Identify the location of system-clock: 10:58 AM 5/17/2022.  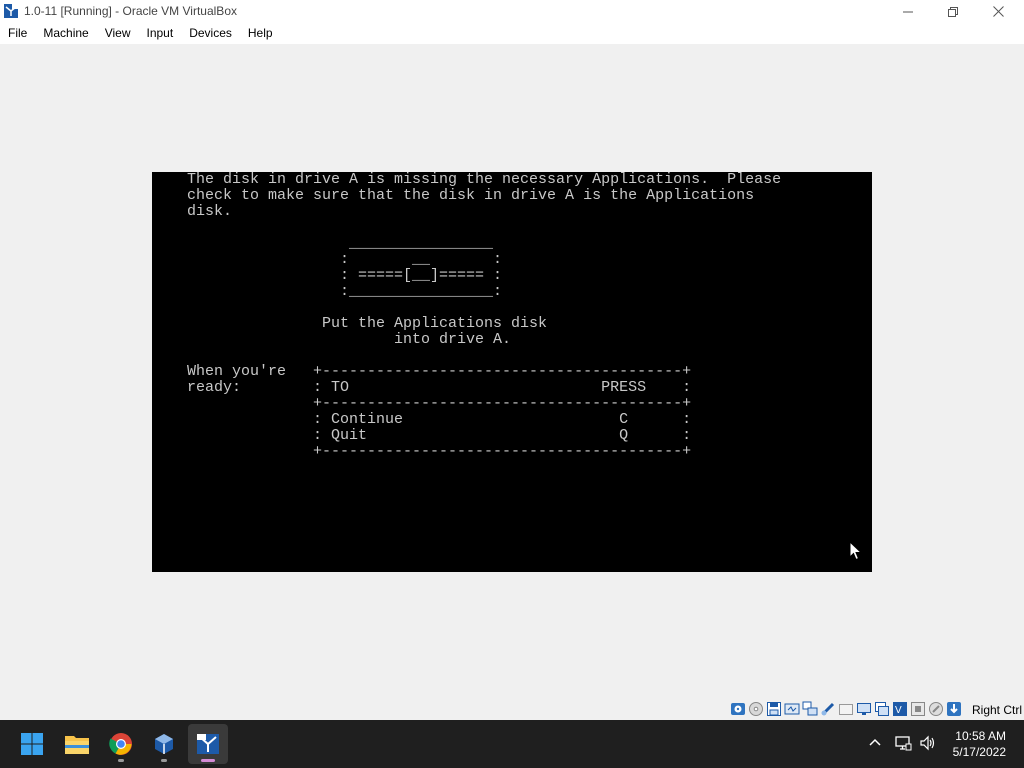
(979, 744).